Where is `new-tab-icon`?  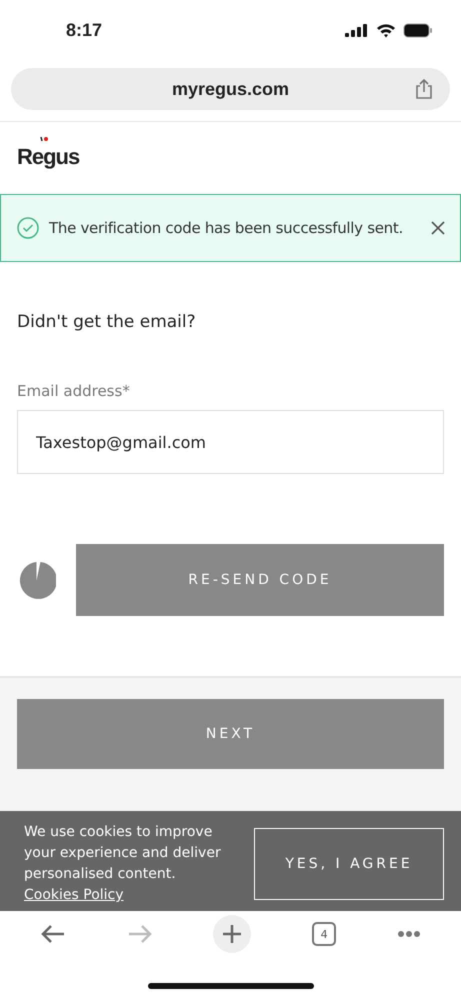 new-tab-icon is located at coordinates (232, 934).